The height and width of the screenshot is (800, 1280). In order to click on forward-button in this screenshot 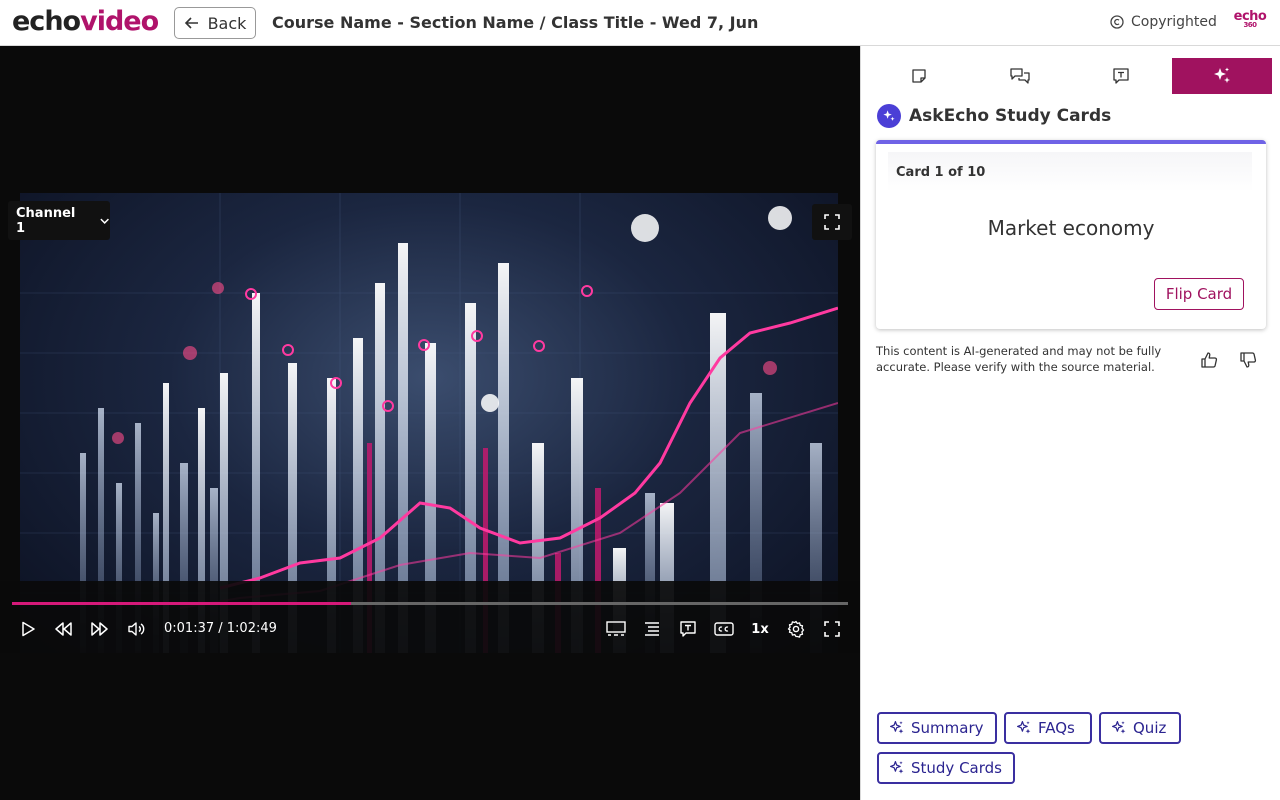, I will do `click(99, 629)`.